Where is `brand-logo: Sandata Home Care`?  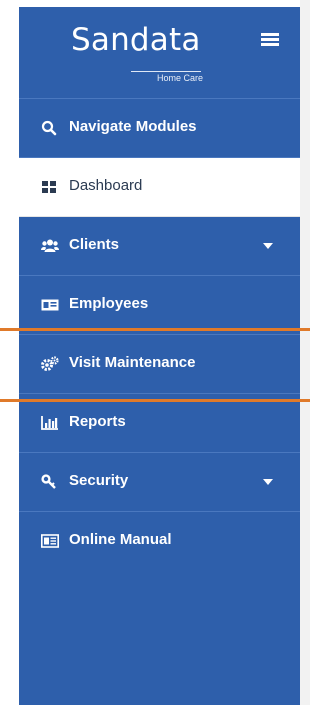 brand-logo: Sandata Home Care is located at coordinates (142, 53).